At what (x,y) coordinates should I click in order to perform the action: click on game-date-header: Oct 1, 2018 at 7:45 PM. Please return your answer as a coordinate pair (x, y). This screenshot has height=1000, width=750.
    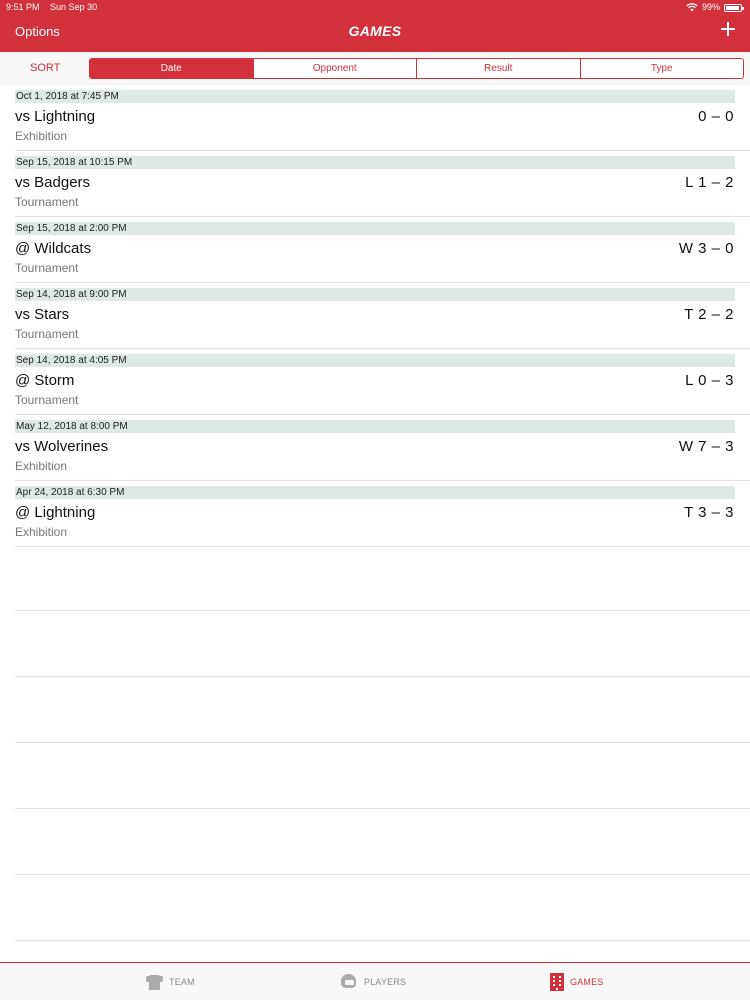
    Looking at the image, I should click on (375, 96).